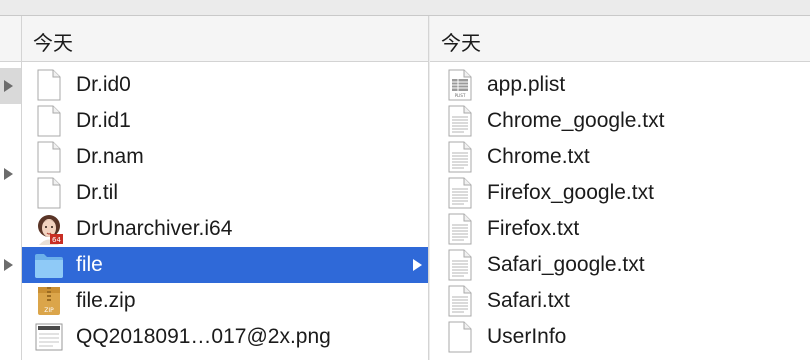 The height and width of the screenshot is (360, 810). What do you see at coordinates (620, 229) in the screenshot?
I see `file-row-firefox-txt: Firefox.txt` at bounding box center [620, 229].